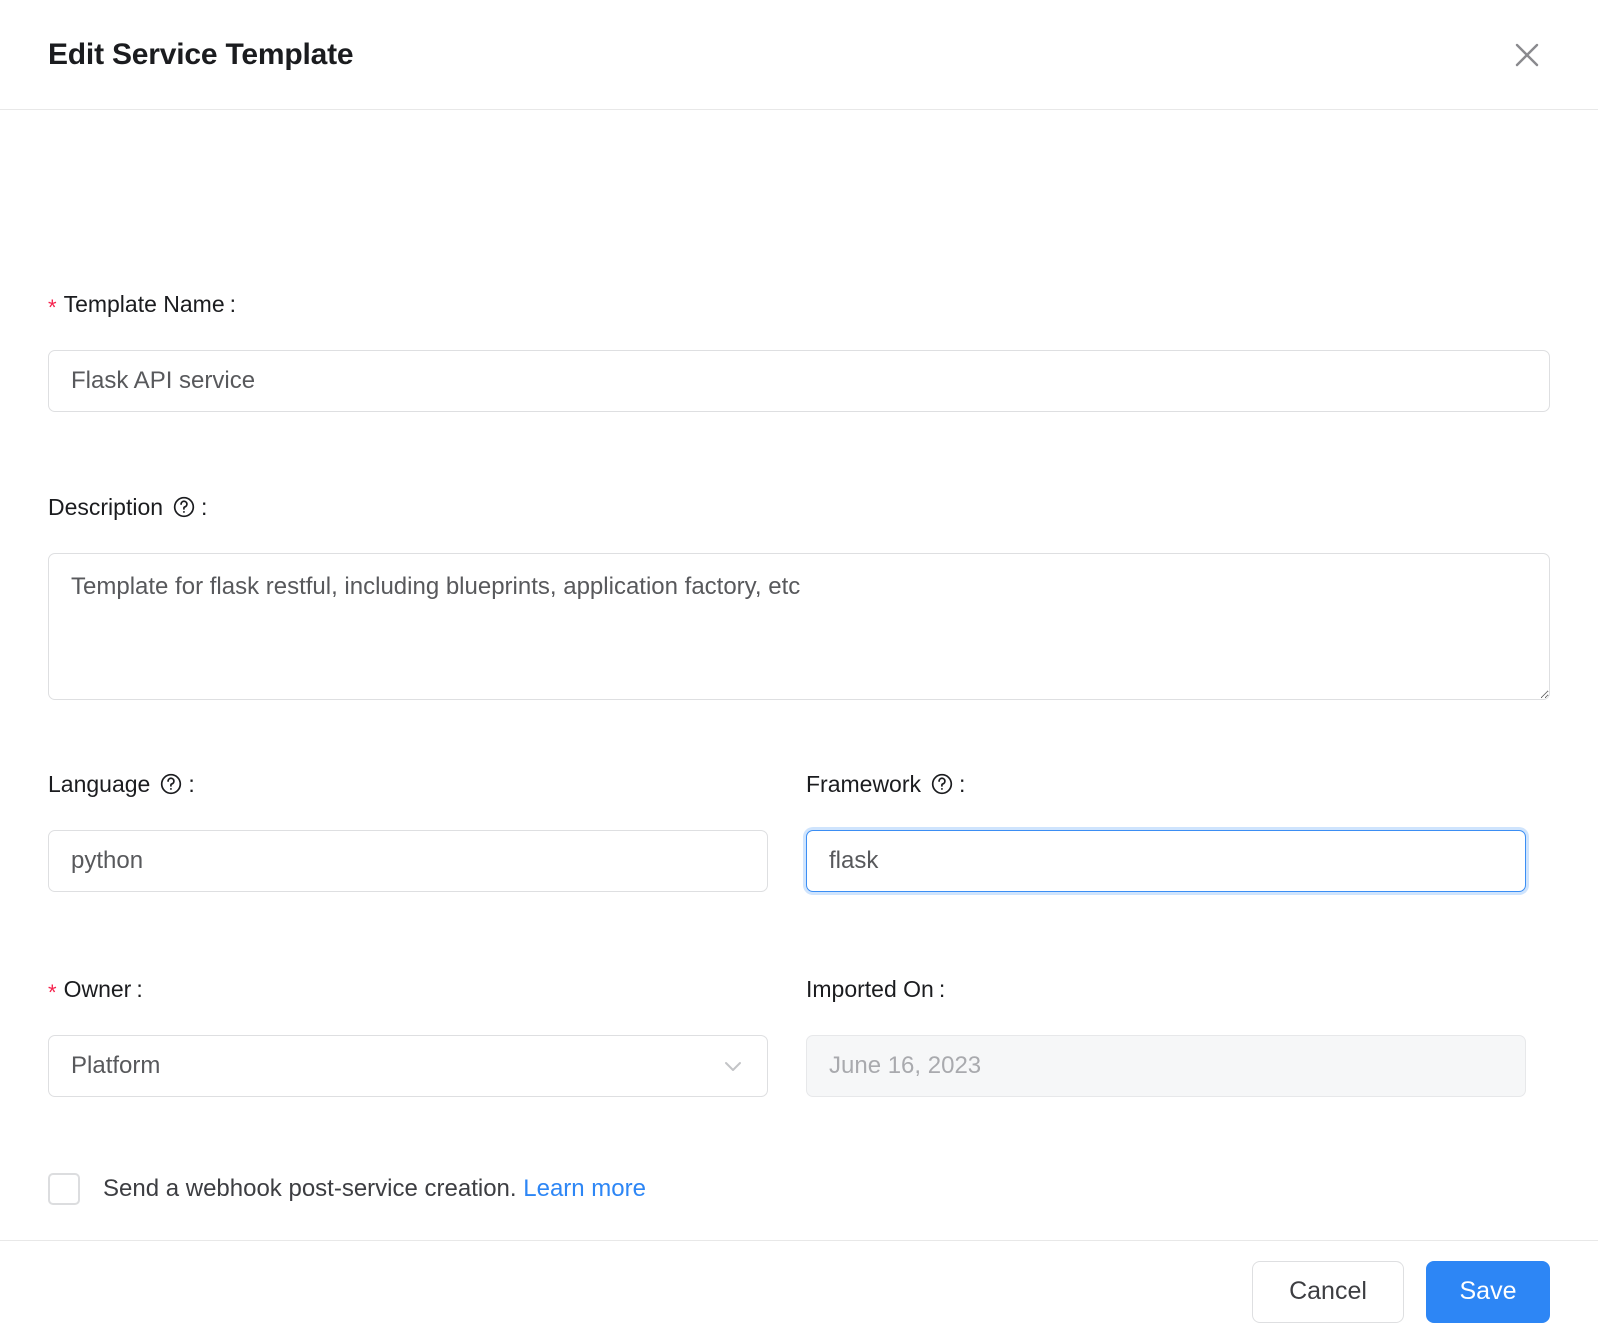  I want to click on field-framework: Framework :, so click(1166, 831).